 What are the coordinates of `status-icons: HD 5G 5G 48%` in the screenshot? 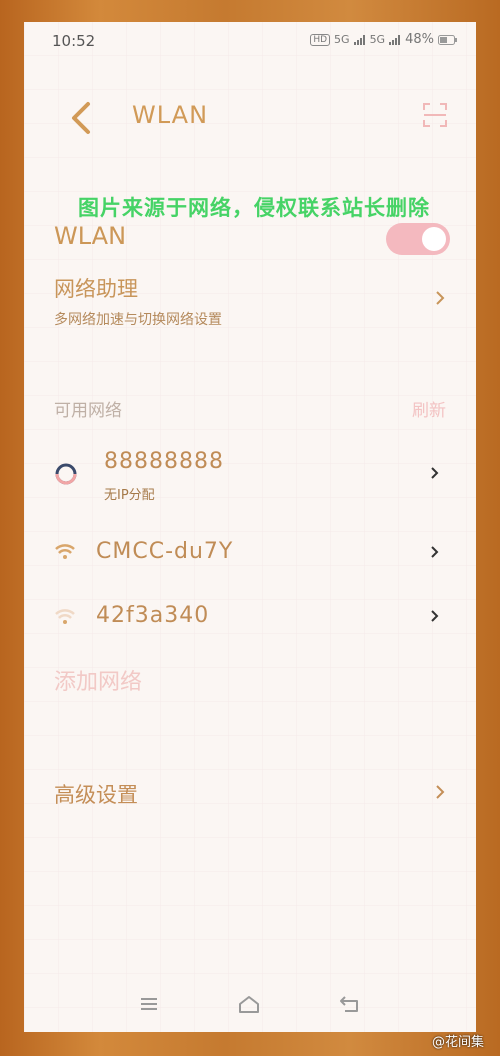 It's located at (384, 39).